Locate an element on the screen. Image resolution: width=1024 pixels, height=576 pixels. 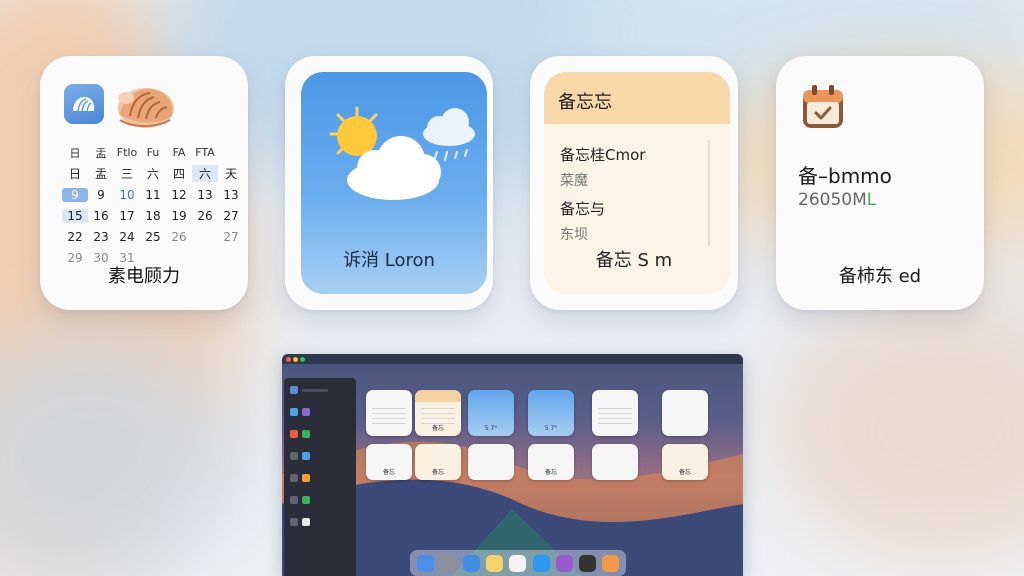
calendar-day: 16 is located at coordinates (101, 216).